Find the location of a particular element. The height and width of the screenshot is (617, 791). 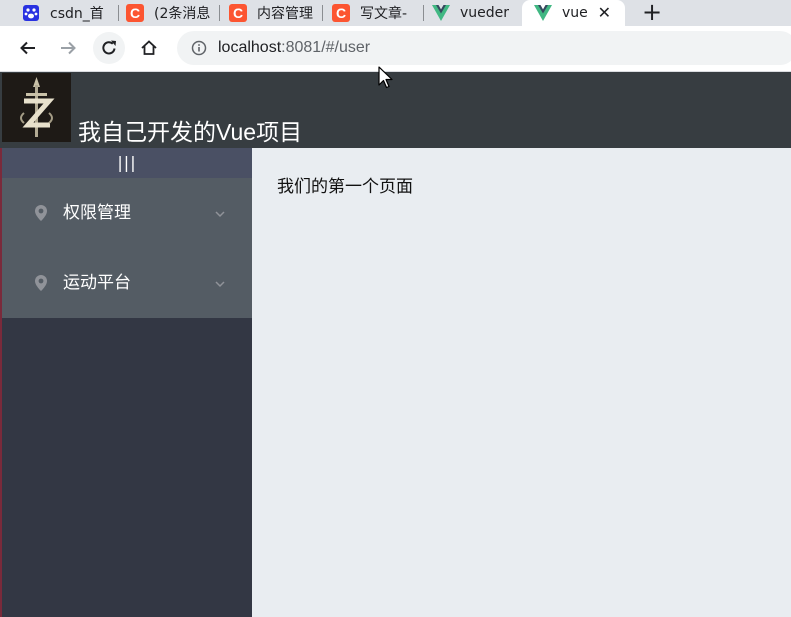

browser-tab-active: vue ✕ is located at coordinates (573, 13).